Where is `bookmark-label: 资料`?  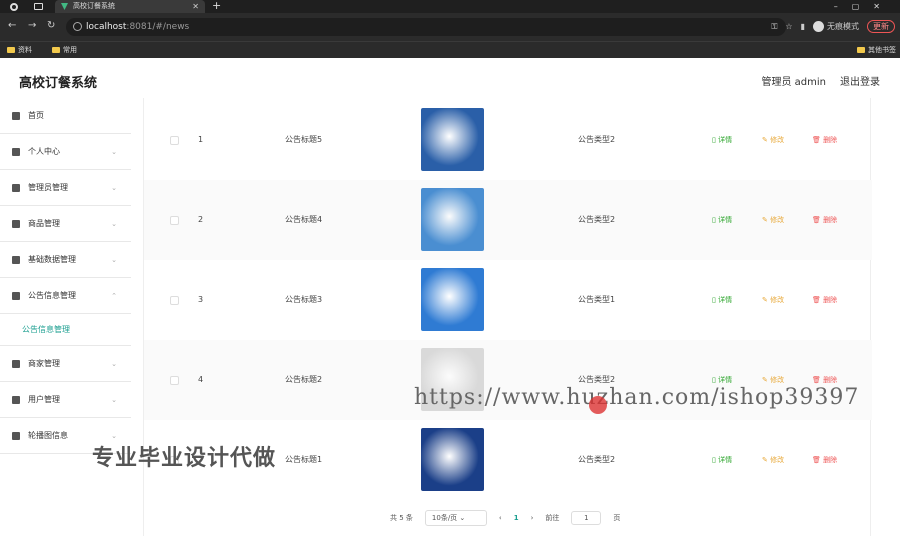 bookmark-label: 资料 is located at coordinates (25, 50).